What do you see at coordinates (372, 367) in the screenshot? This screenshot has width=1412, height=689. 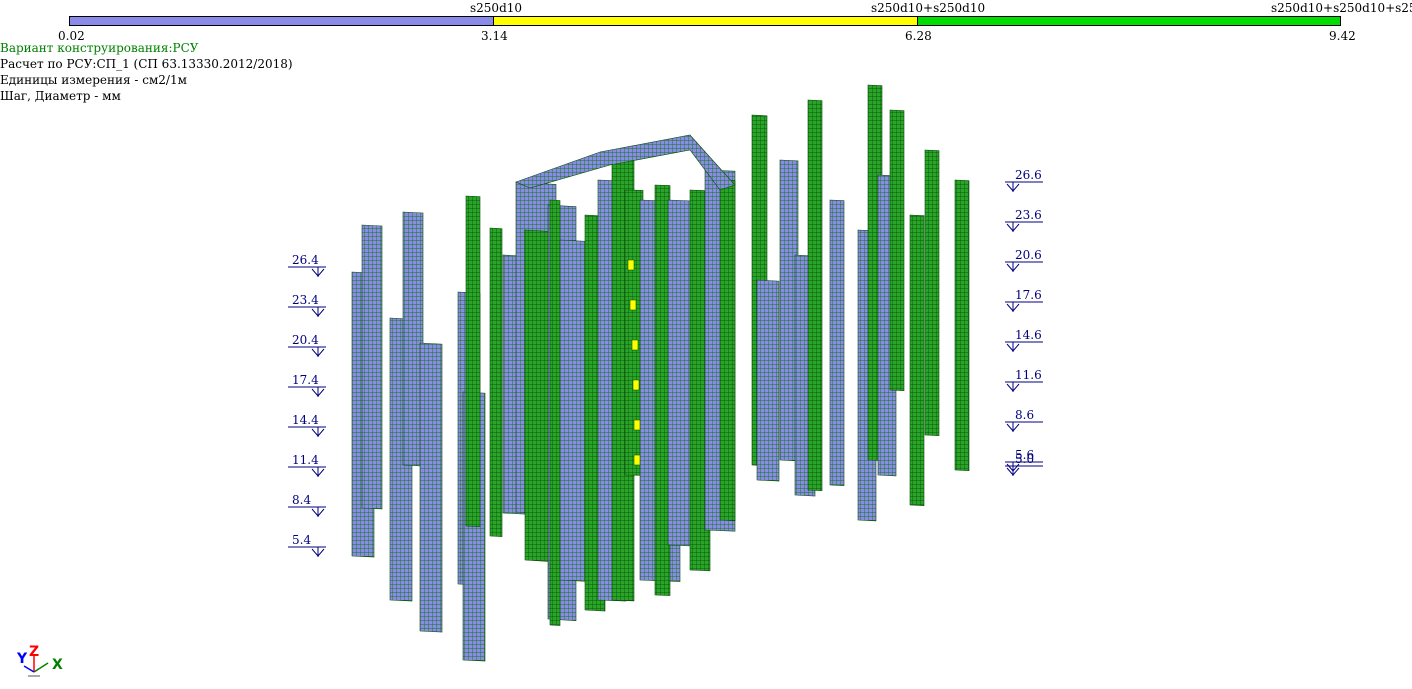 I see `wall-l2` at bounding box center [372, 367].